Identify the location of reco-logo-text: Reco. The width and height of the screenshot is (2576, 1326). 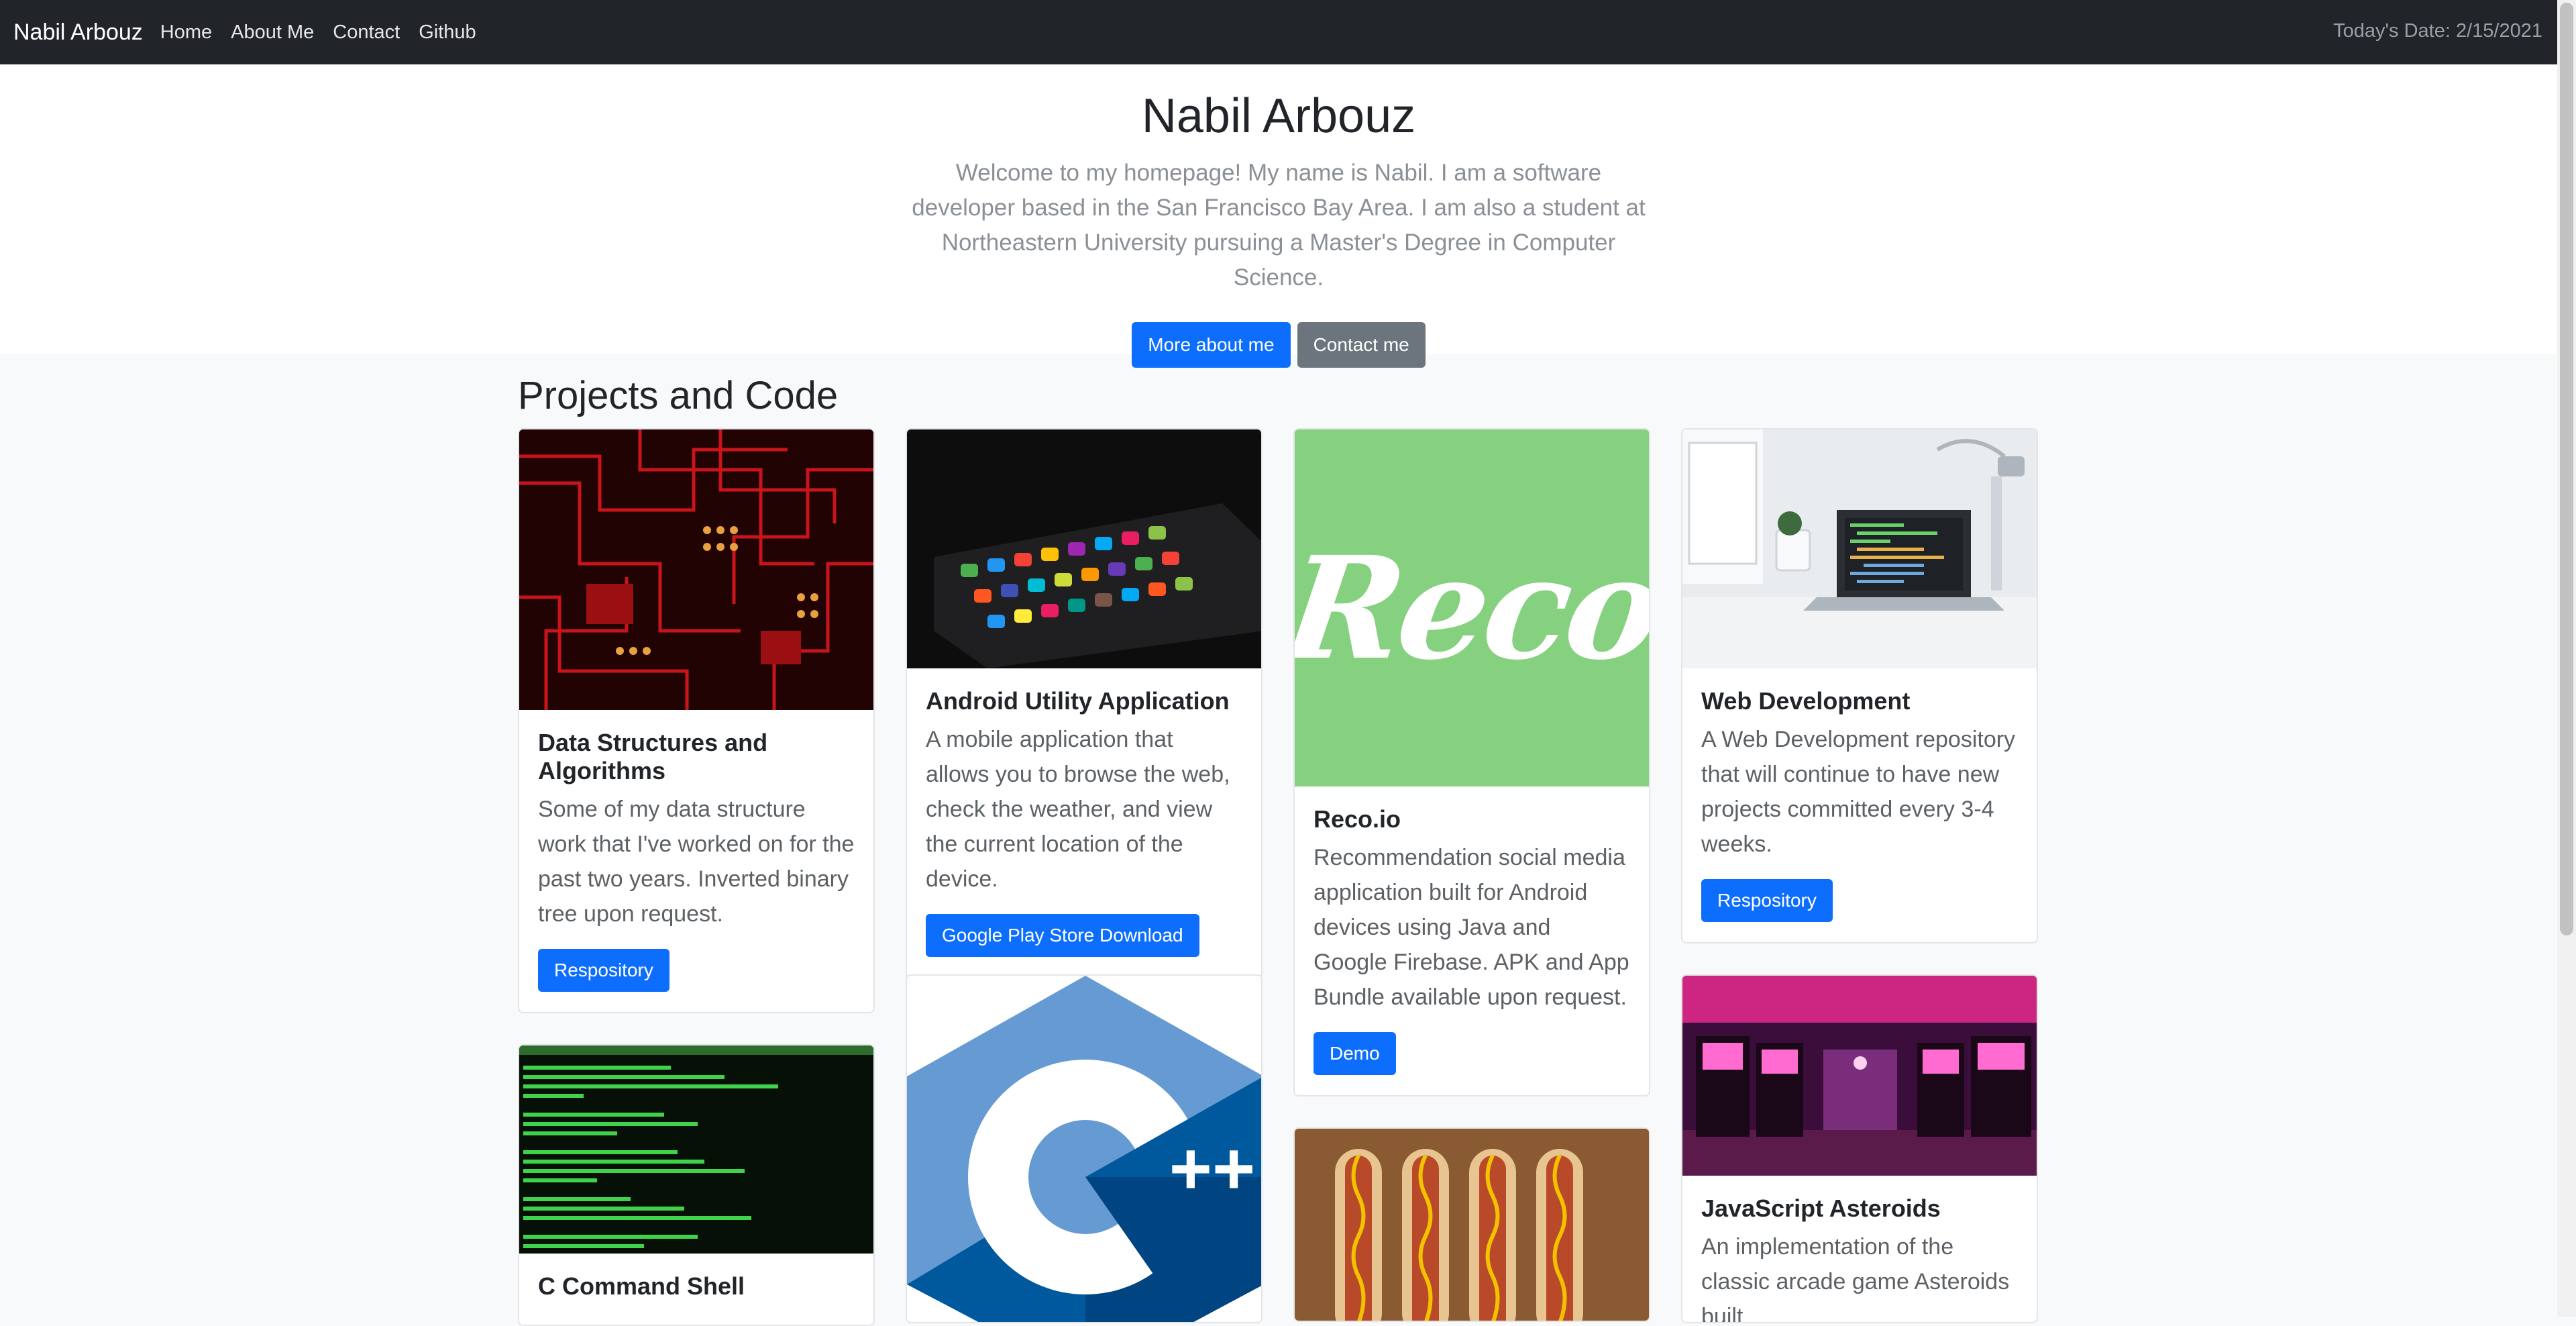
(1472, 608).